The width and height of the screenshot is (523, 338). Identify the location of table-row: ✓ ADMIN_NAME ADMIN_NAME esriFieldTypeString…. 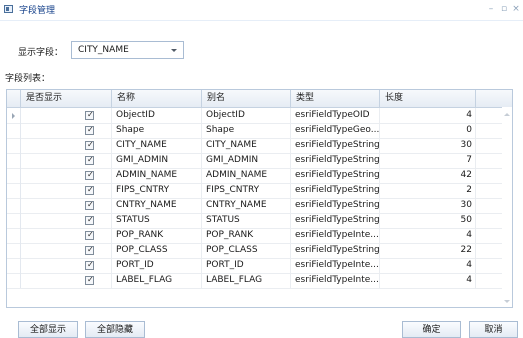
(254, 176).